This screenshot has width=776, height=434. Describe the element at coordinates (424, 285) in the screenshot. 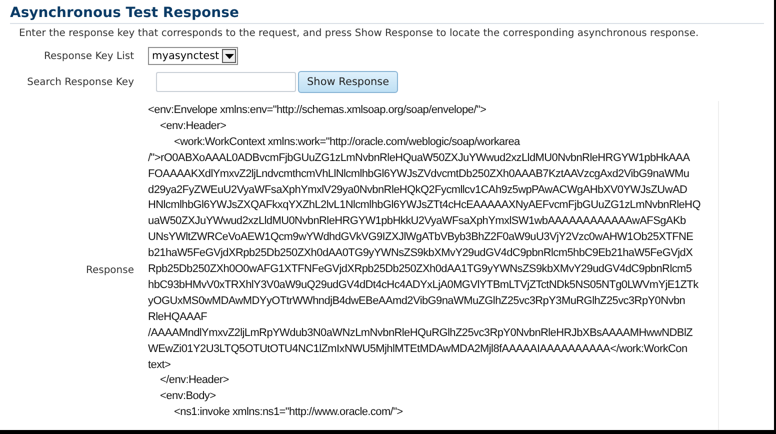

I see `response-line: hbC93bHMvV0xTRXhlY3V0aW9uQ29udGV4dDt4cHc4ADYxLjA0MGVlYTBmLTVjZTctNDk5NS05NTg0LWVmYjE1ZTk` at that location.